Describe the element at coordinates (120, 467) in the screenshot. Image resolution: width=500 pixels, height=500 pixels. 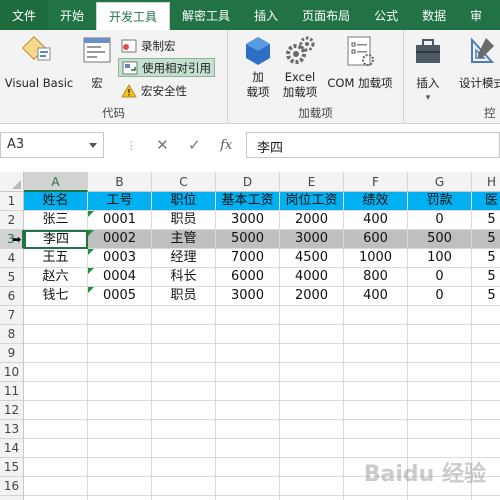
I see `cell-b15` at that location.